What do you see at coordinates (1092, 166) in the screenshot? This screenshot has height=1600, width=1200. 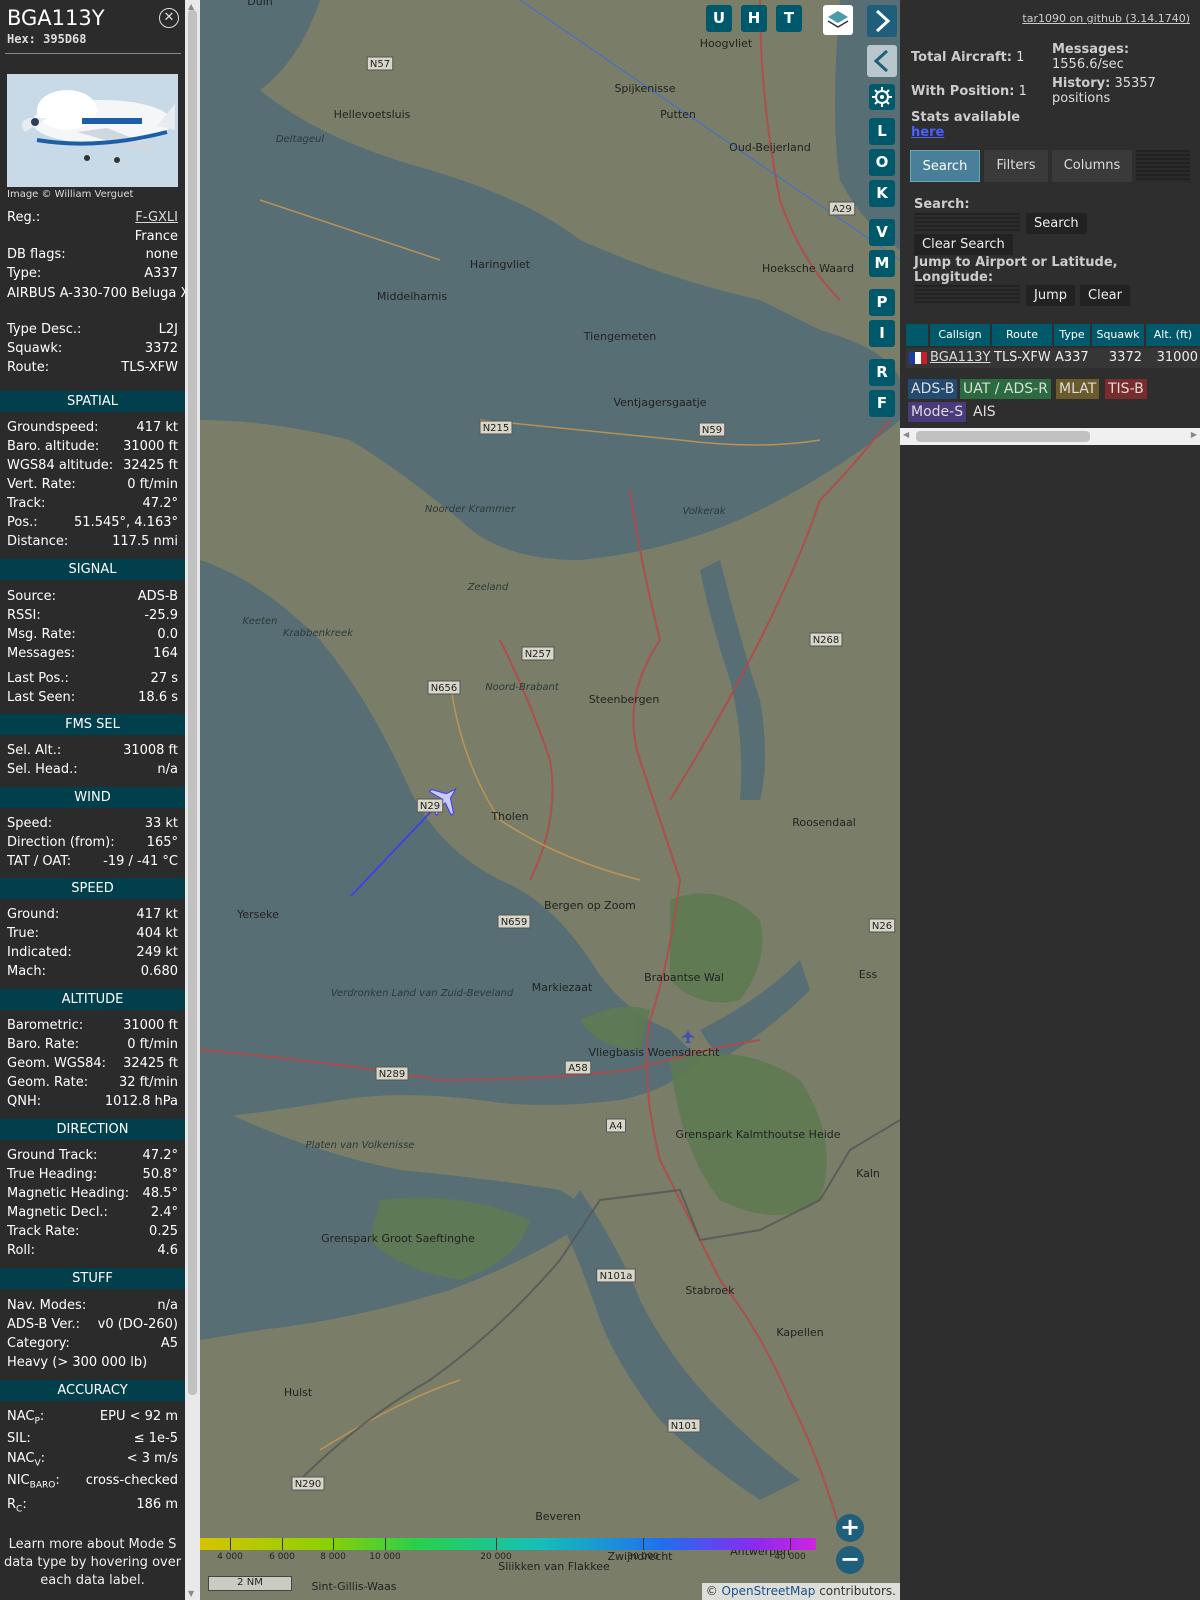 I see `tab-columns: Columns` at bounding box center [1092, 166].